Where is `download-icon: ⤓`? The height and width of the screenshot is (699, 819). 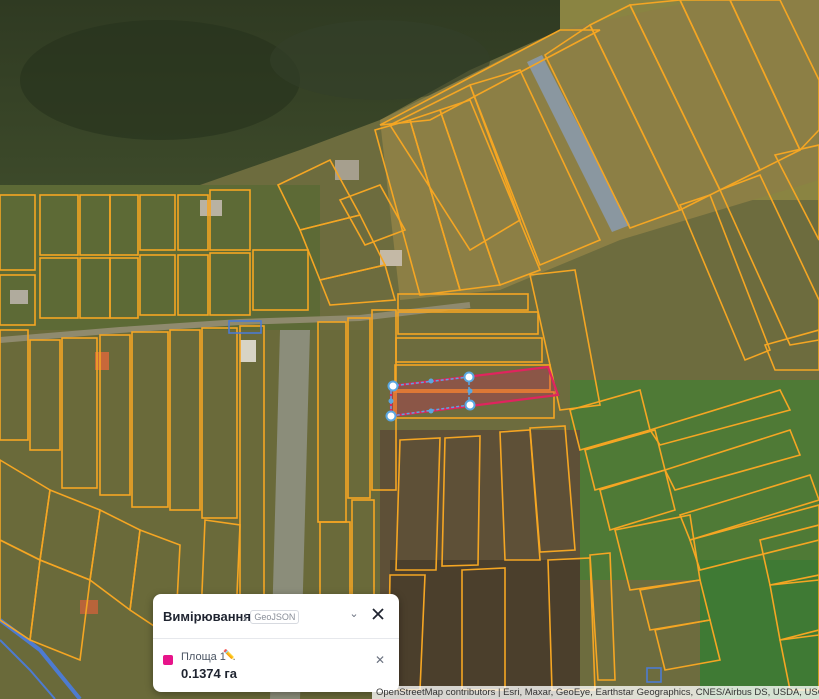 download-icon: ⤓ is located at coordinates (245, 617).